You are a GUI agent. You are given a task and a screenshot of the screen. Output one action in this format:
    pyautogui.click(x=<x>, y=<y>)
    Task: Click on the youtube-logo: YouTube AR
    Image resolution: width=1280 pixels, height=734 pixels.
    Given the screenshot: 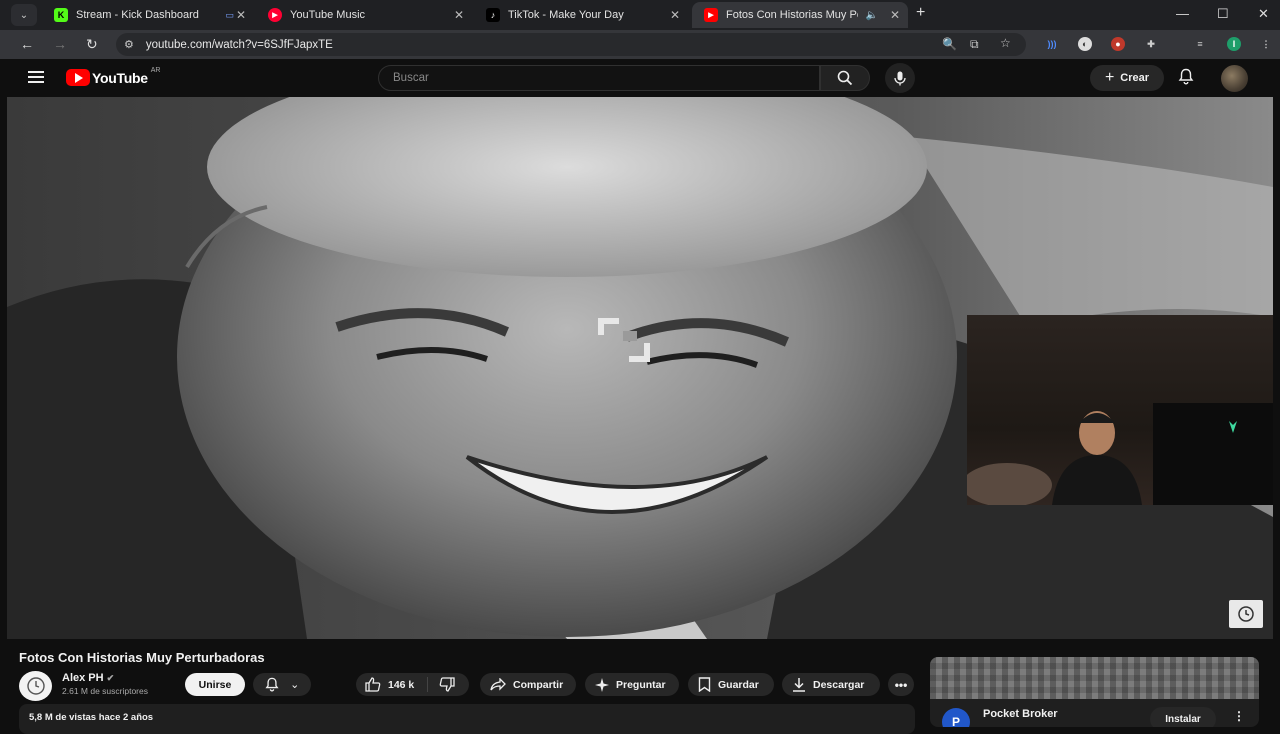 What is the action you would take?
    pyautogui.click(x=113, y=76)
    